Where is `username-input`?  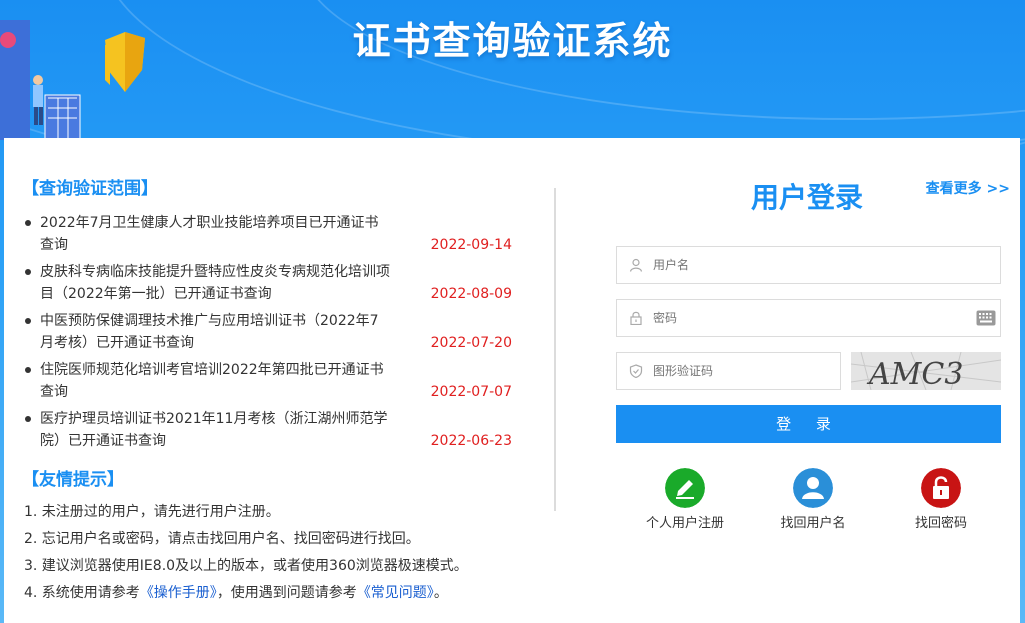
username-input is located at coordinates (808, 265).